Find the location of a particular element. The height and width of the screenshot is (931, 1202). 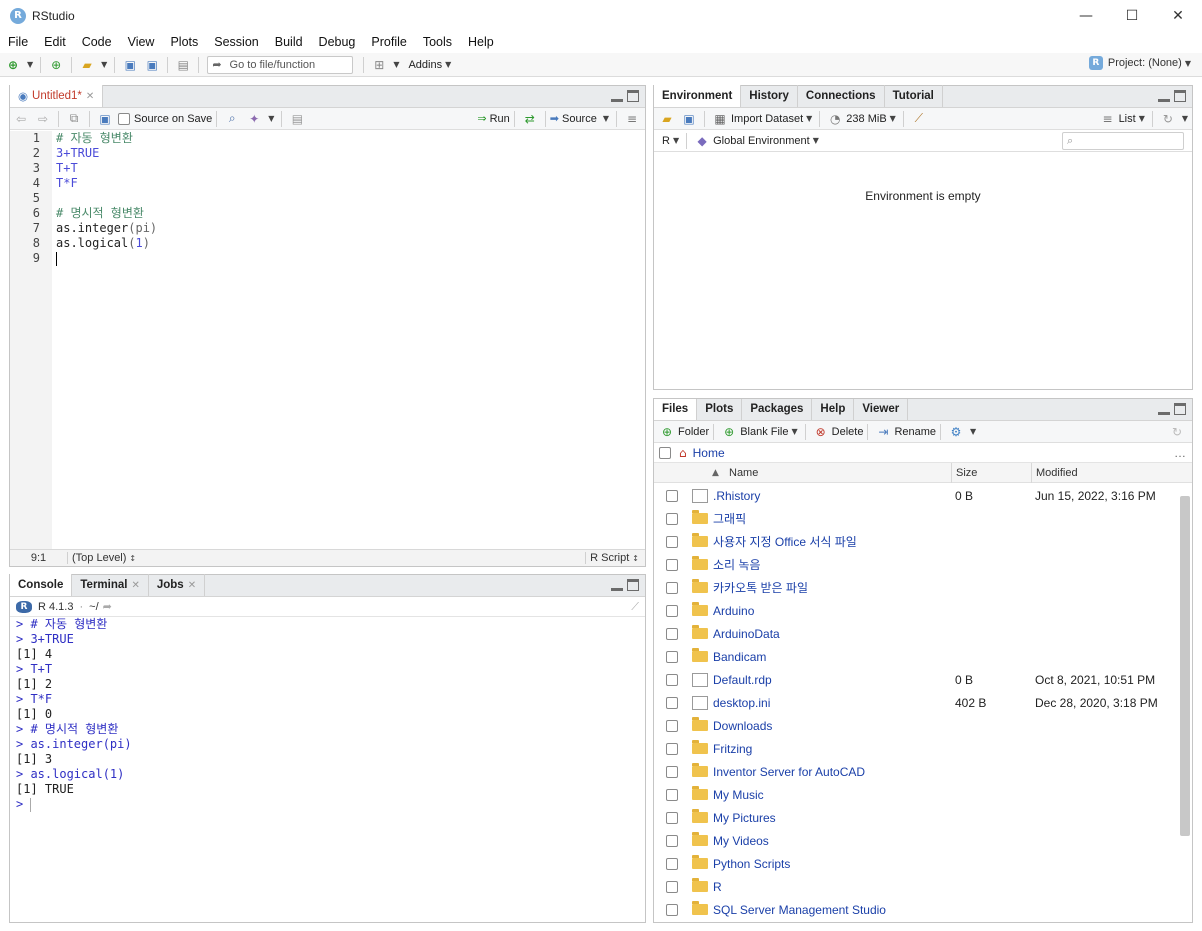

file-name-link: Default.rdp is located at coordinates (742, 680).